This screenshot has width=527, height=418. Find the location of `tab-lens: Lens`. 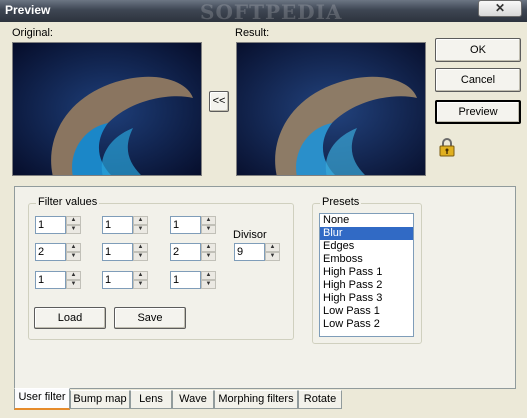

tab-lens: Lens is located at coordinates (151, 399).